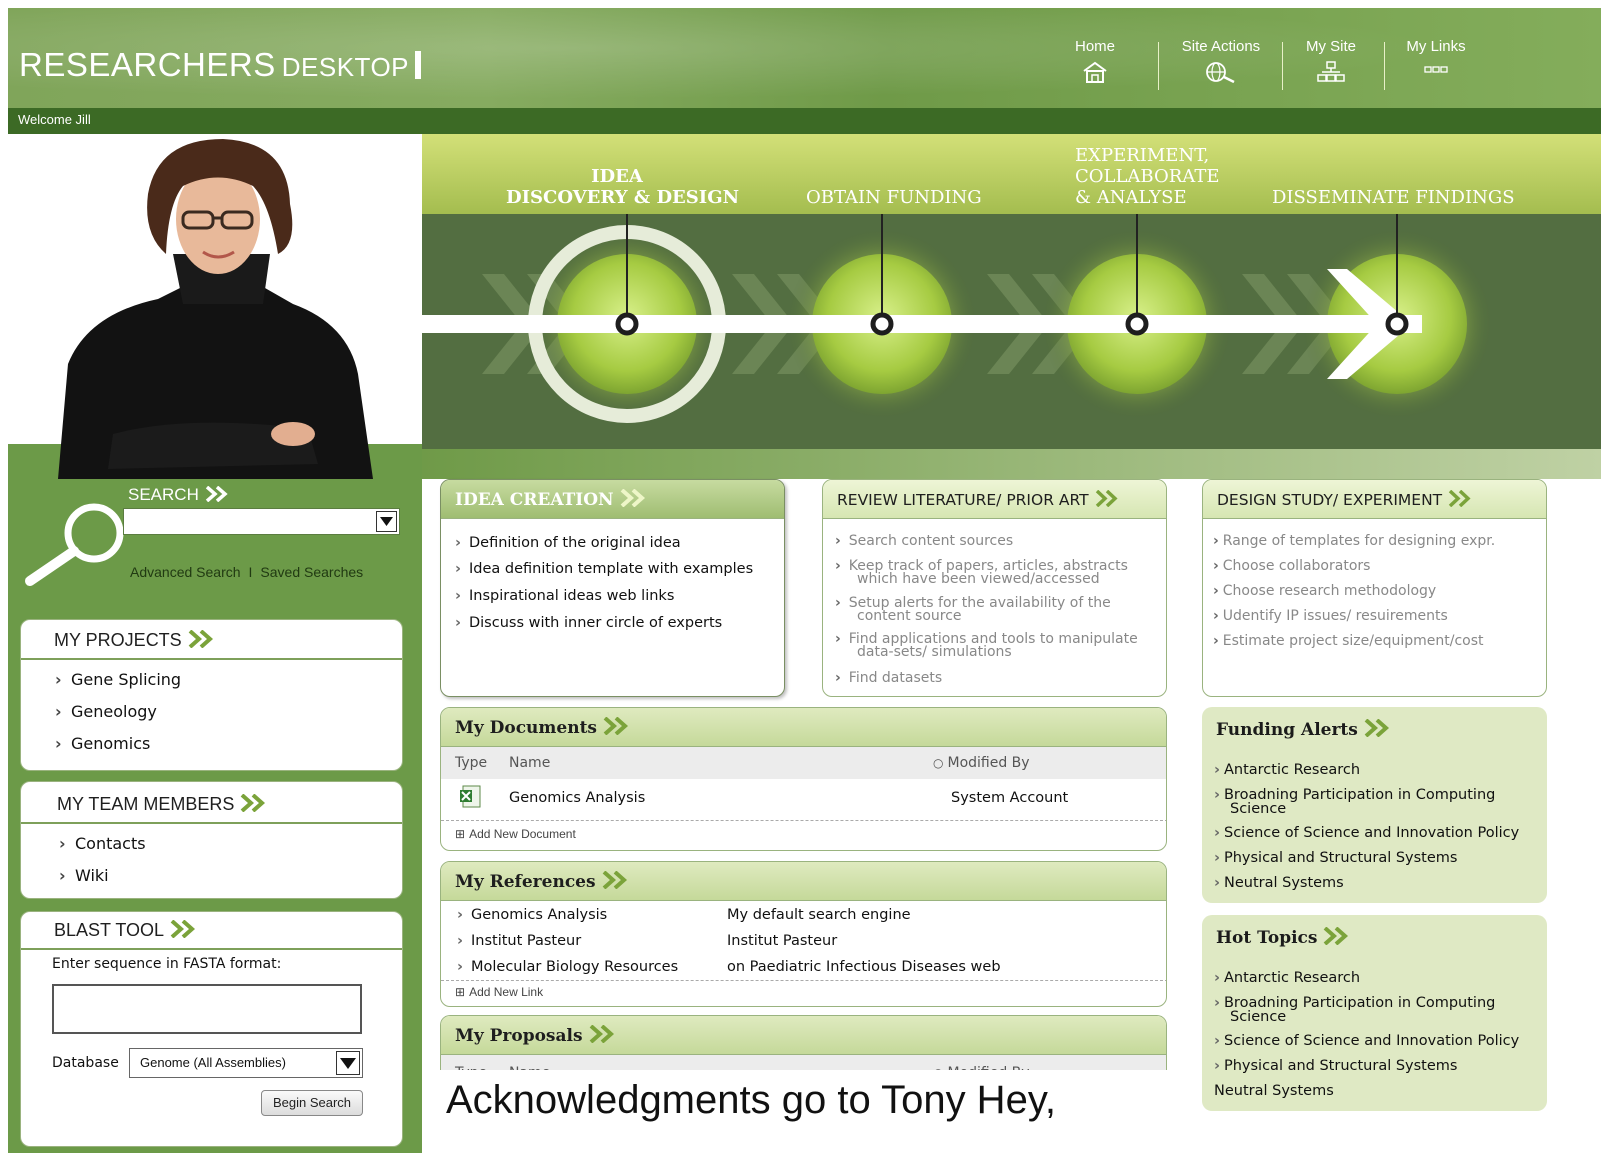 This screenshot has width=1601, height=1153. I want to click on idea-item: › Idea definition template with examples, so click(604, 569).